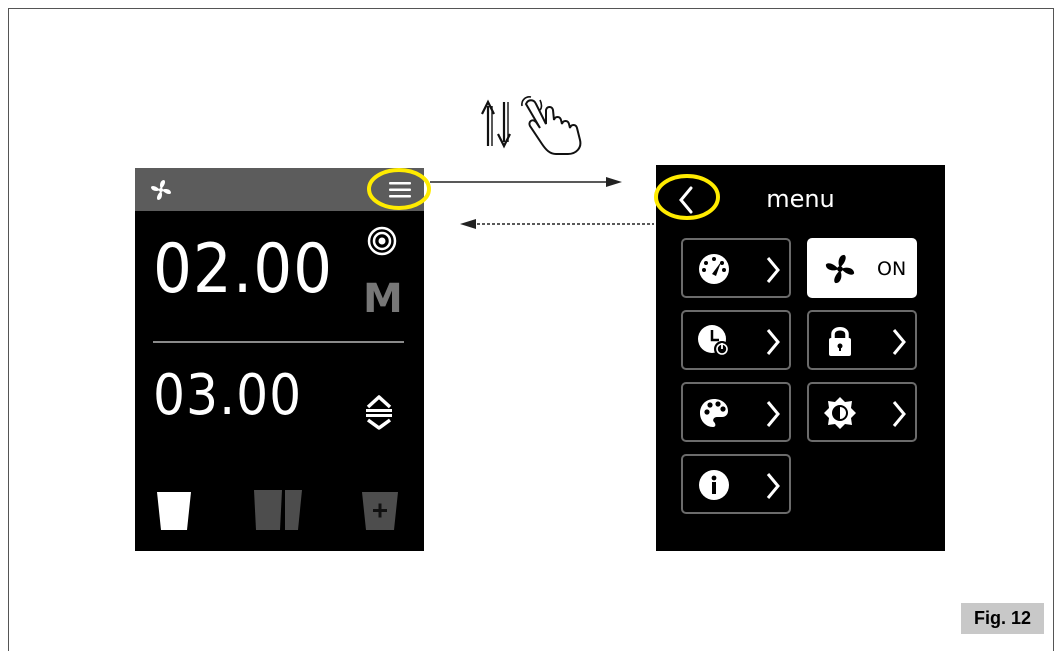 The width and height of the screenshot is (1054, 651). Describe the element at coordinates (736, 484) in the screenshot. I see `tile-info` at that location.